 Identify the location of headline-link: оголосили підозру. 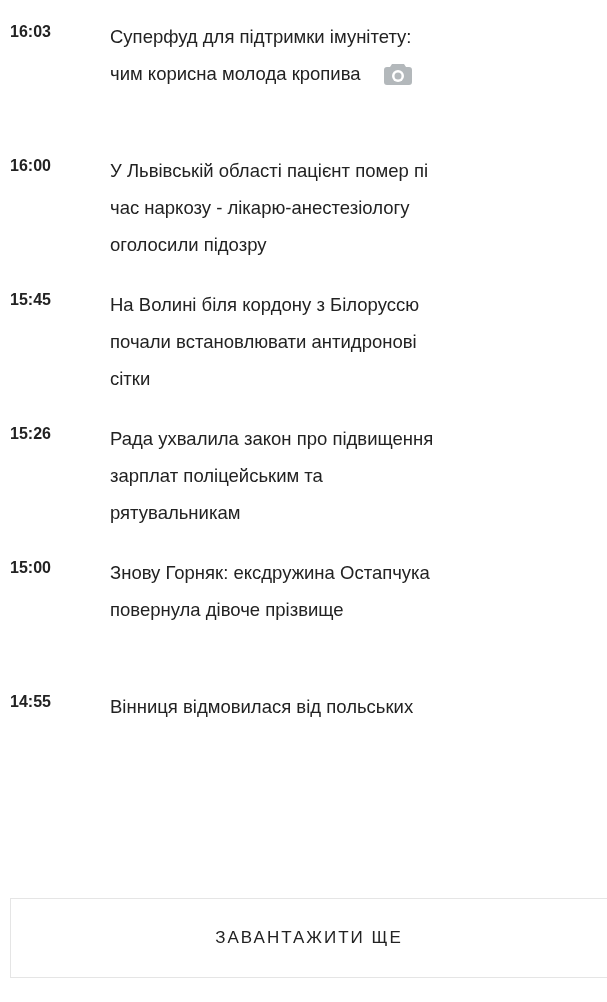
(188, 244).